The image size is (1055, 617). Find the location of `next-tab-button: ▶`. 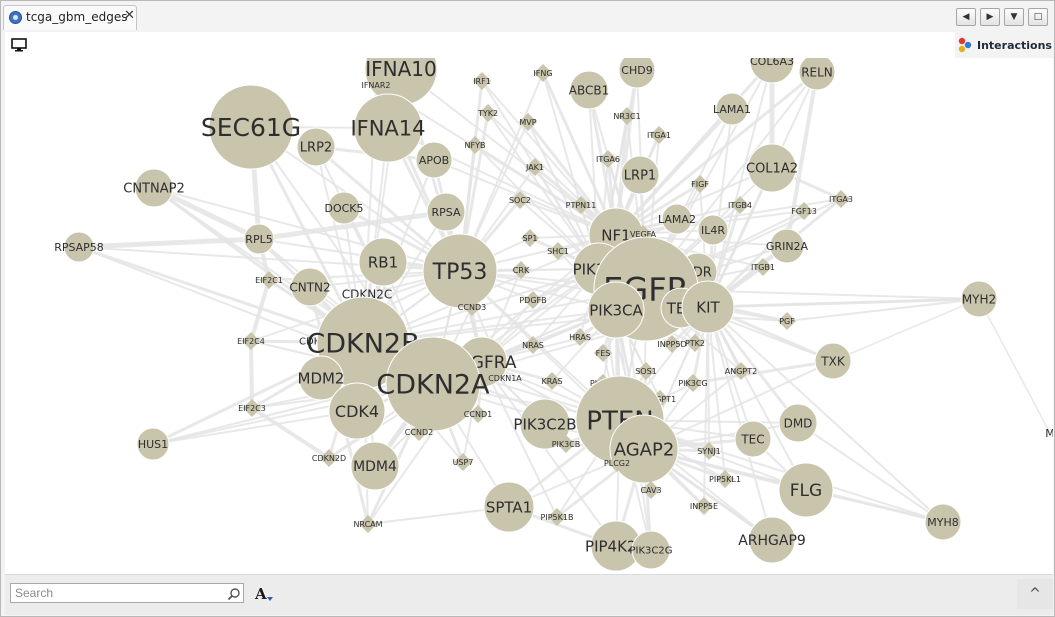

next-tab-button: ▶ is located at coordinates (990, 17).